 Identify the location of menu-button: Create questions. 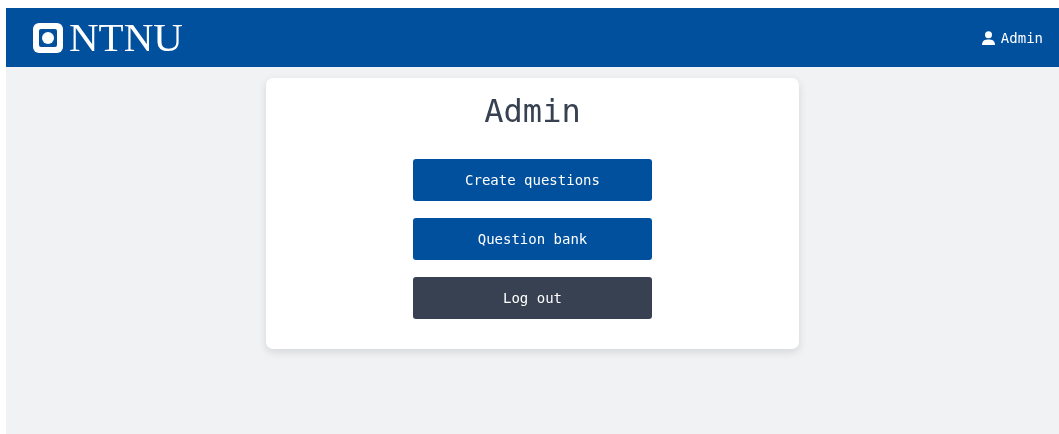
(532, 180).